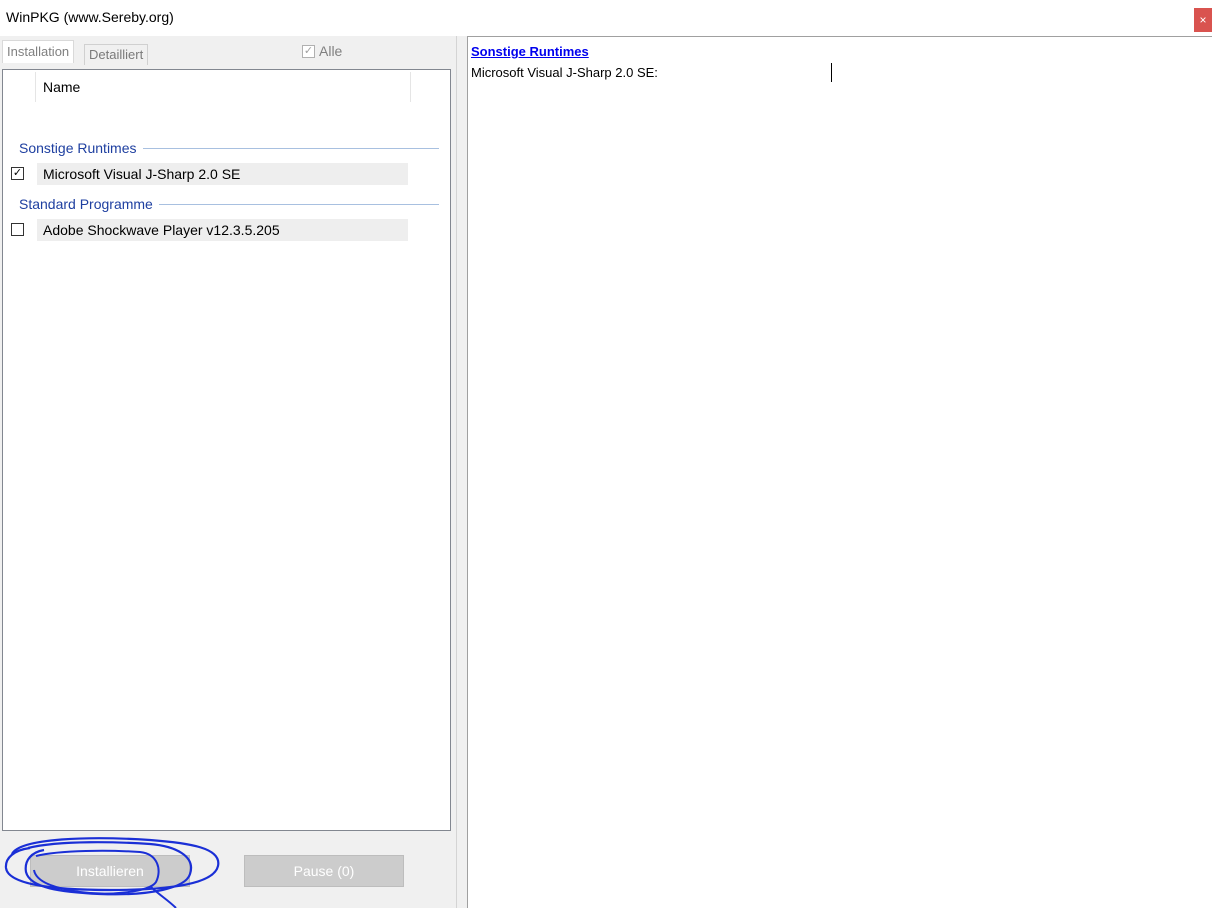 The image size is (1212, 908). What do you see at coordinates (462, 472) in the screenshot?
I see `pane-splitter` at bounding box center [462, 472].